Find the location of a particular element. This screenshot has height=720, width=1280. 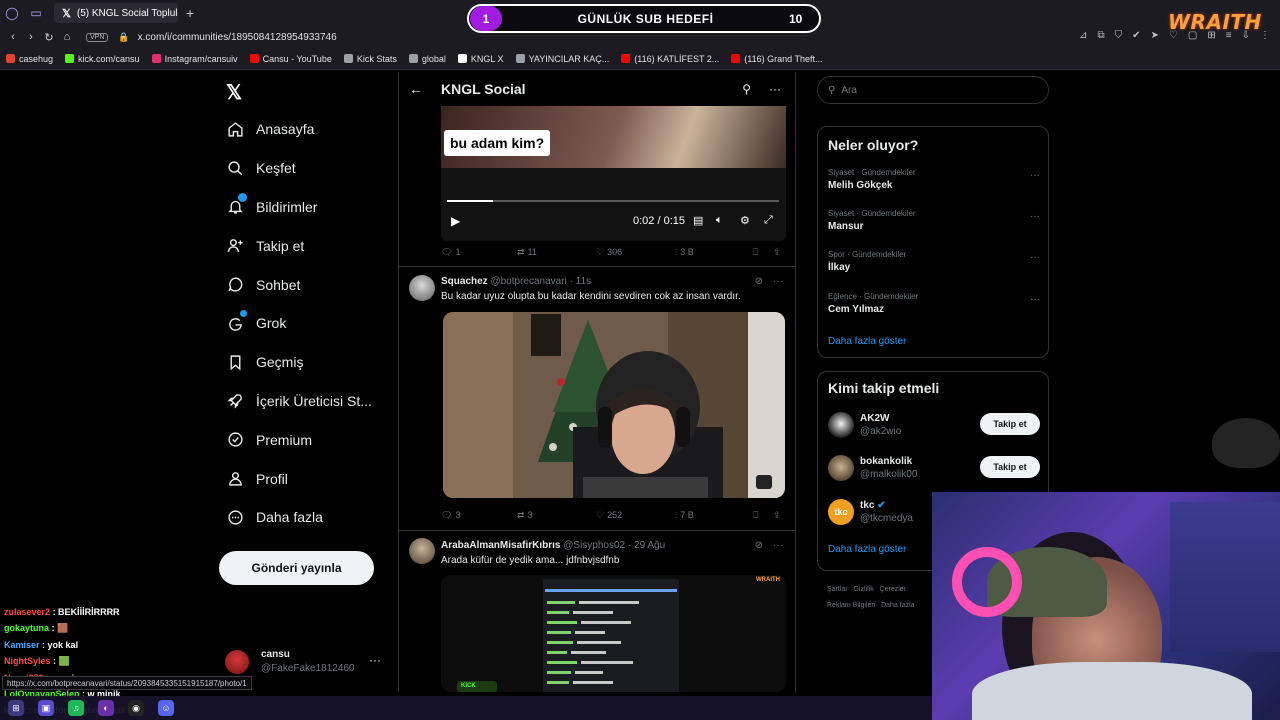

post-button: Gönderi yayınla is located at coordinates (296, 568).